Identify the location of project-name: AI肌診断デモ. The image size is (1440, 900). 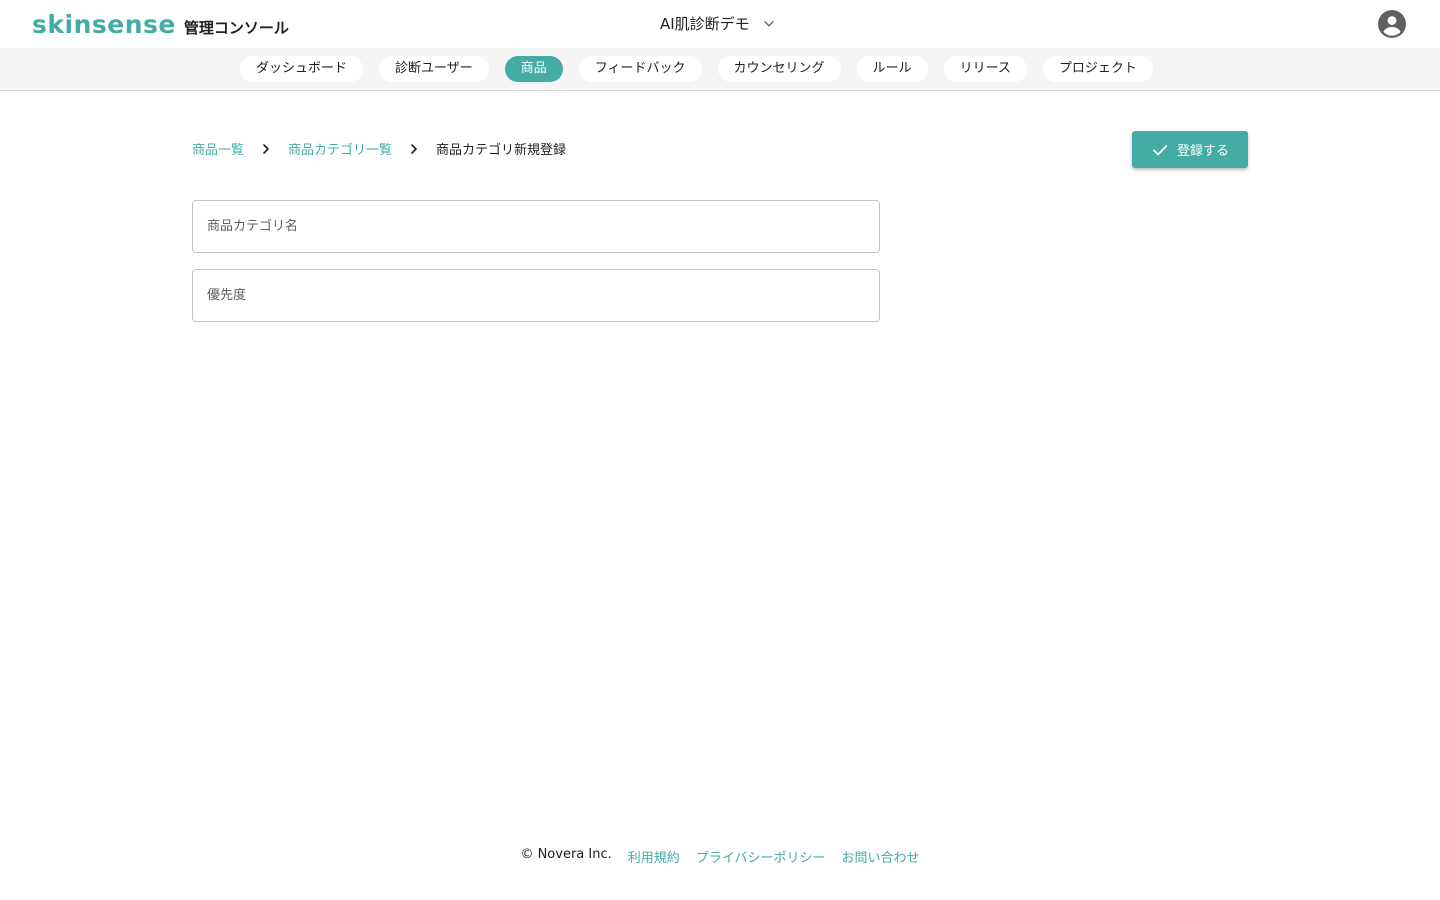
(705, 24).